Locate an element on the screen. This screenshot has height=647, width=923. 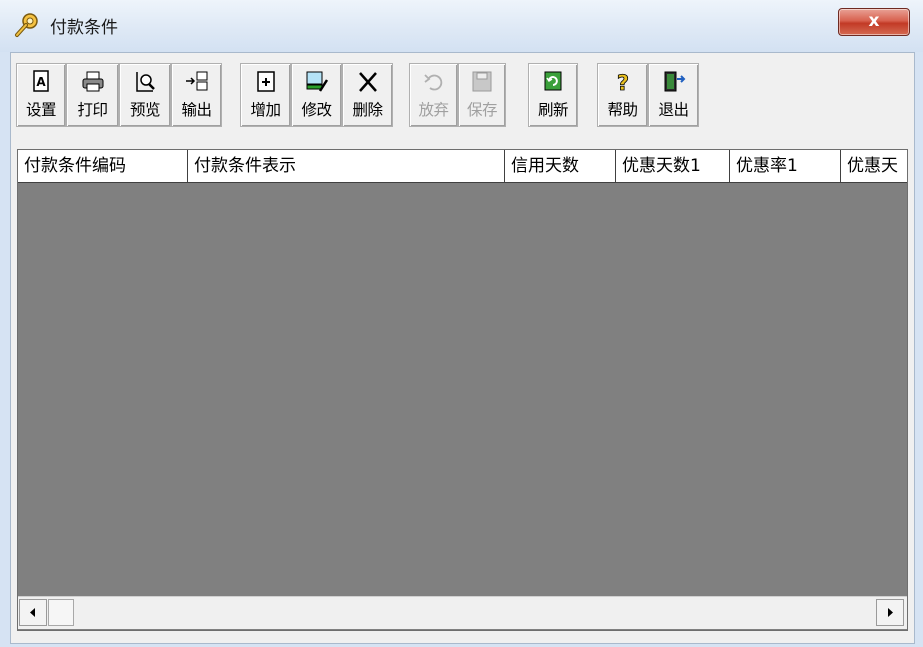
help-question-icon: ? is located at coordinates (622, 82).